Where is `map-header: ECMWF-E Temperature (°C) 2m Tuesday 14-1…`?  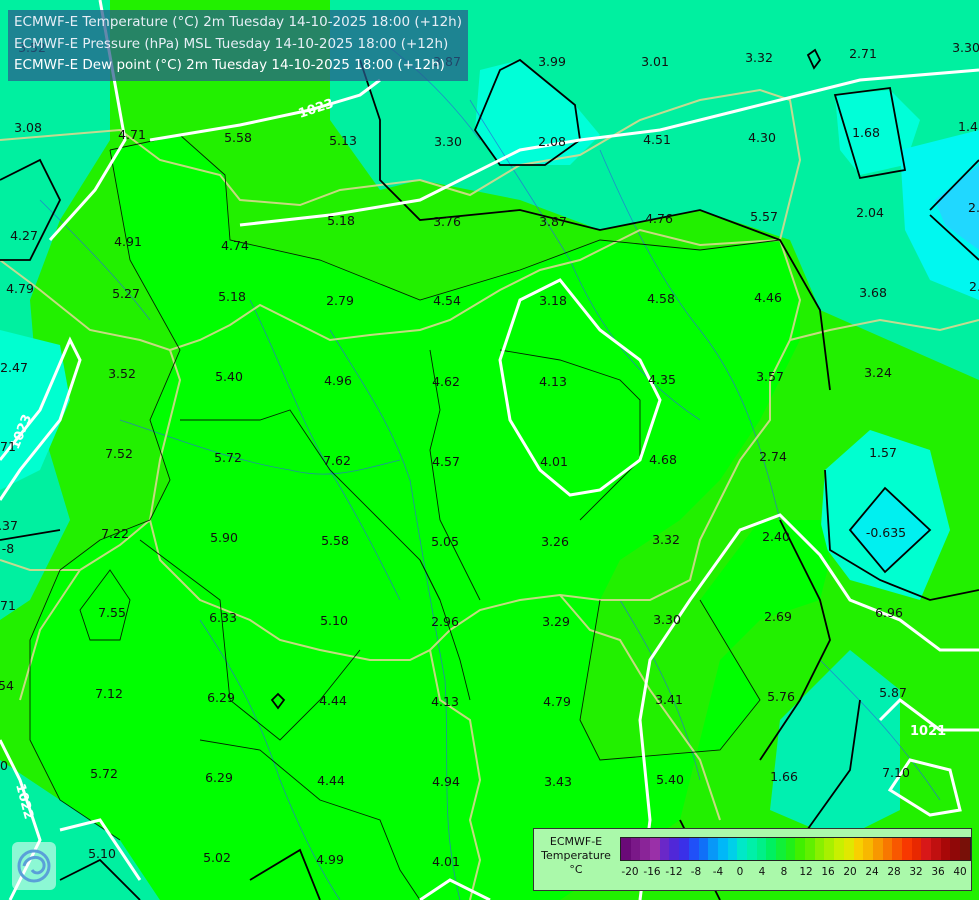
map-header: ECMWF-E Temperature (°C) 2m Tuesday 14-1… is located at coordinates (238, 45).